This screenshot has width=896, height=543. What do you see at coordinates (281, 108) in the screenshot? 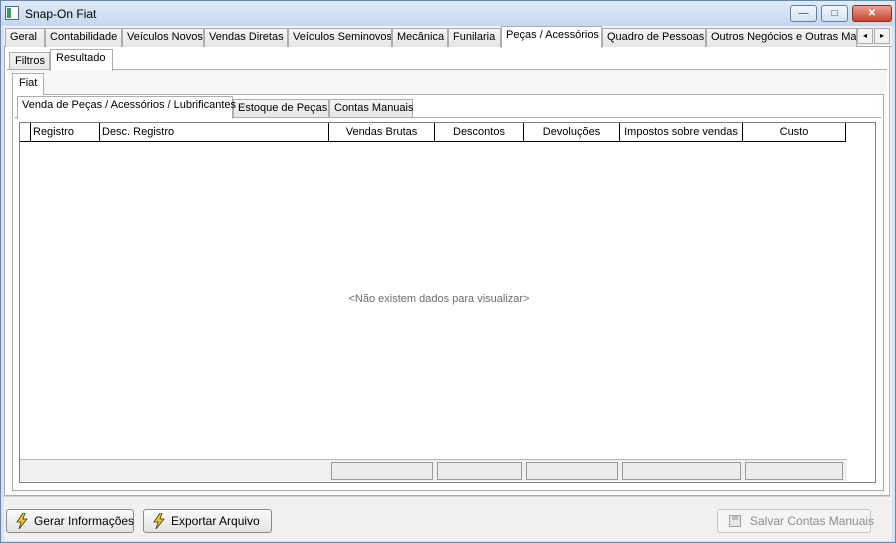
I see `tab-estoque-pecas: Estoque de Peças` at bounding box center [281, 108].